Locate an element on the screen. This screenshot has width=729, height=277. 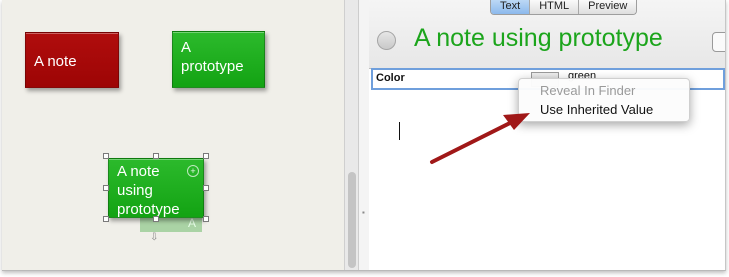
note-label: A note is located at coordinates (55, 61).